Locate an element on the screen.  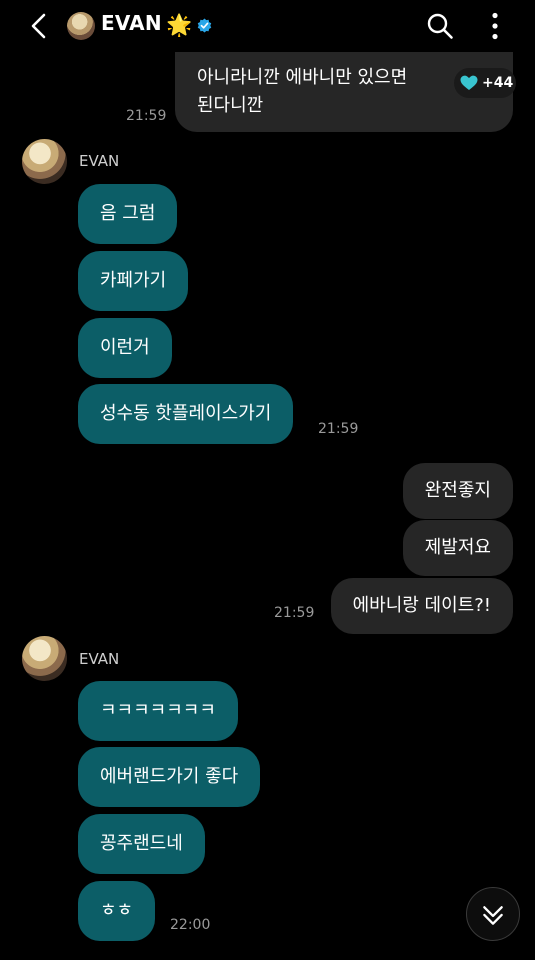
message-text: 에바니랑 데이트?! is located at coordinates (421, 605).